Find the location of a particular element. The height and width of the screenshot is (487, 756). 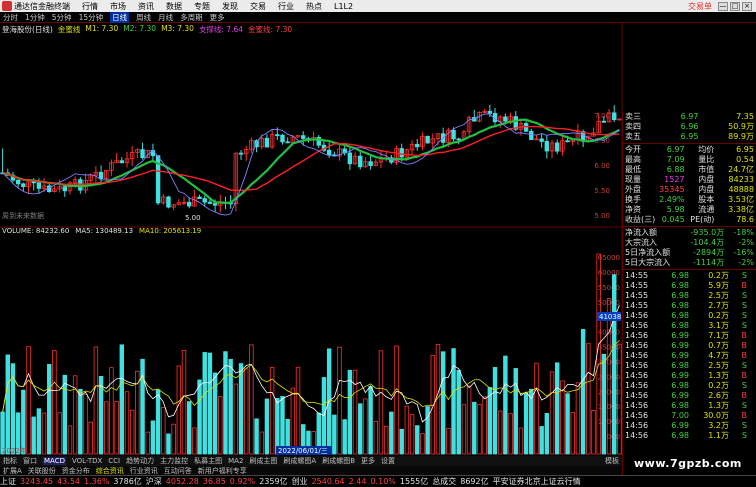

stat-value: 35345 is located at coordinates (672, 189).